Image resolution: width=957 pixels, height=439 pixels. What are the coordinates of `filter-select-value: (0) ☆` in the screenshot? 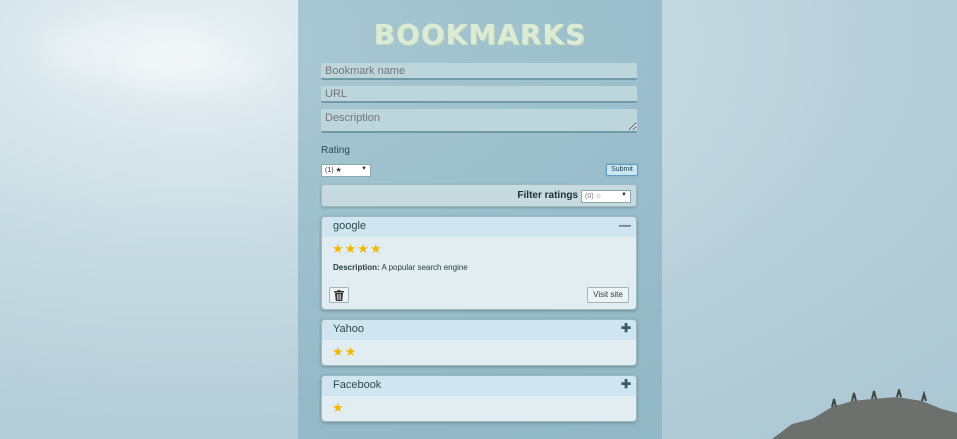 It's located at (593, 196).